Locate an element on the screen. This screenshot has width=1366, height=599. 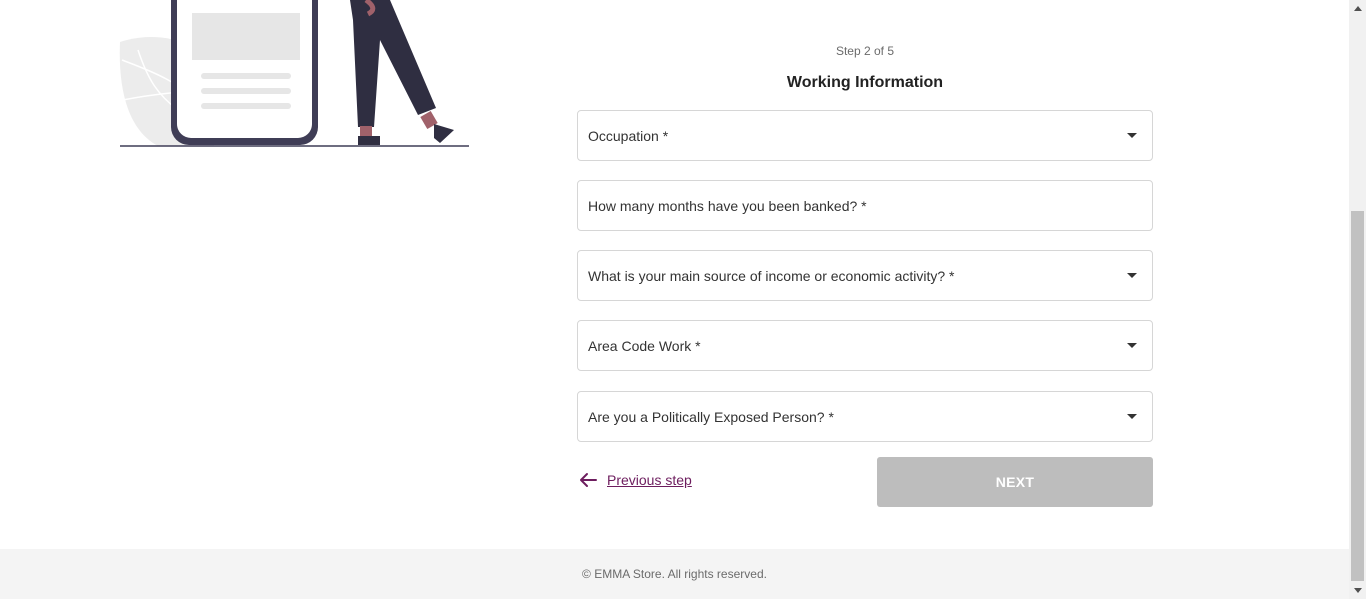
area-code-work-label: Area Code Work * is located at coordinates (644, 346).